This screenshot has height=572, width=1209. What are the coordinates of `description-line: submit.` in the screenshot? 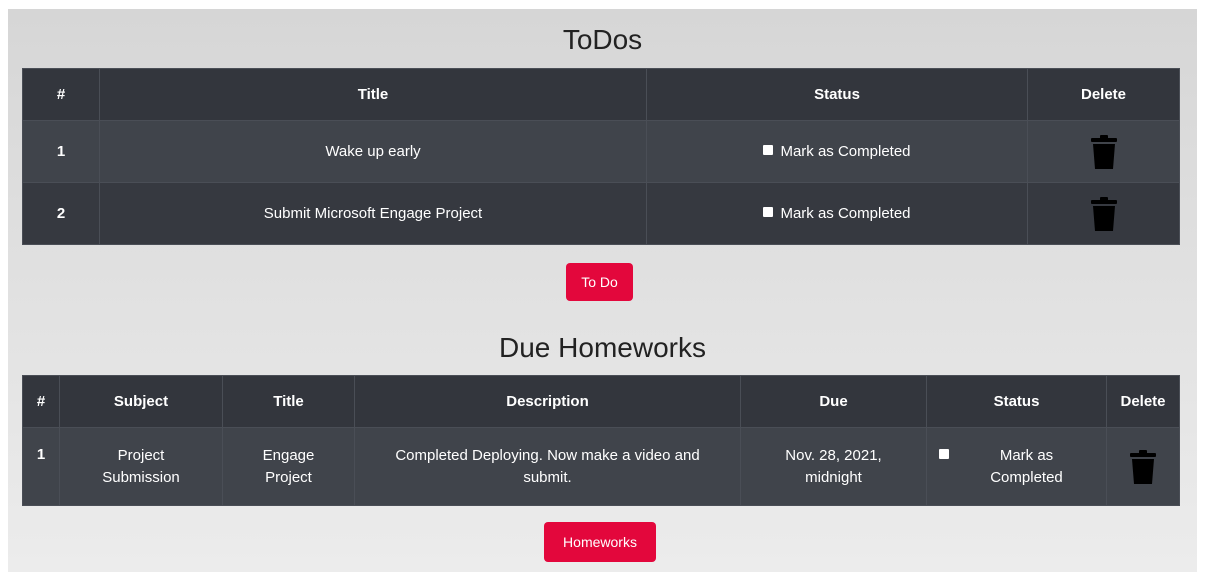 It's located at (547, 477).